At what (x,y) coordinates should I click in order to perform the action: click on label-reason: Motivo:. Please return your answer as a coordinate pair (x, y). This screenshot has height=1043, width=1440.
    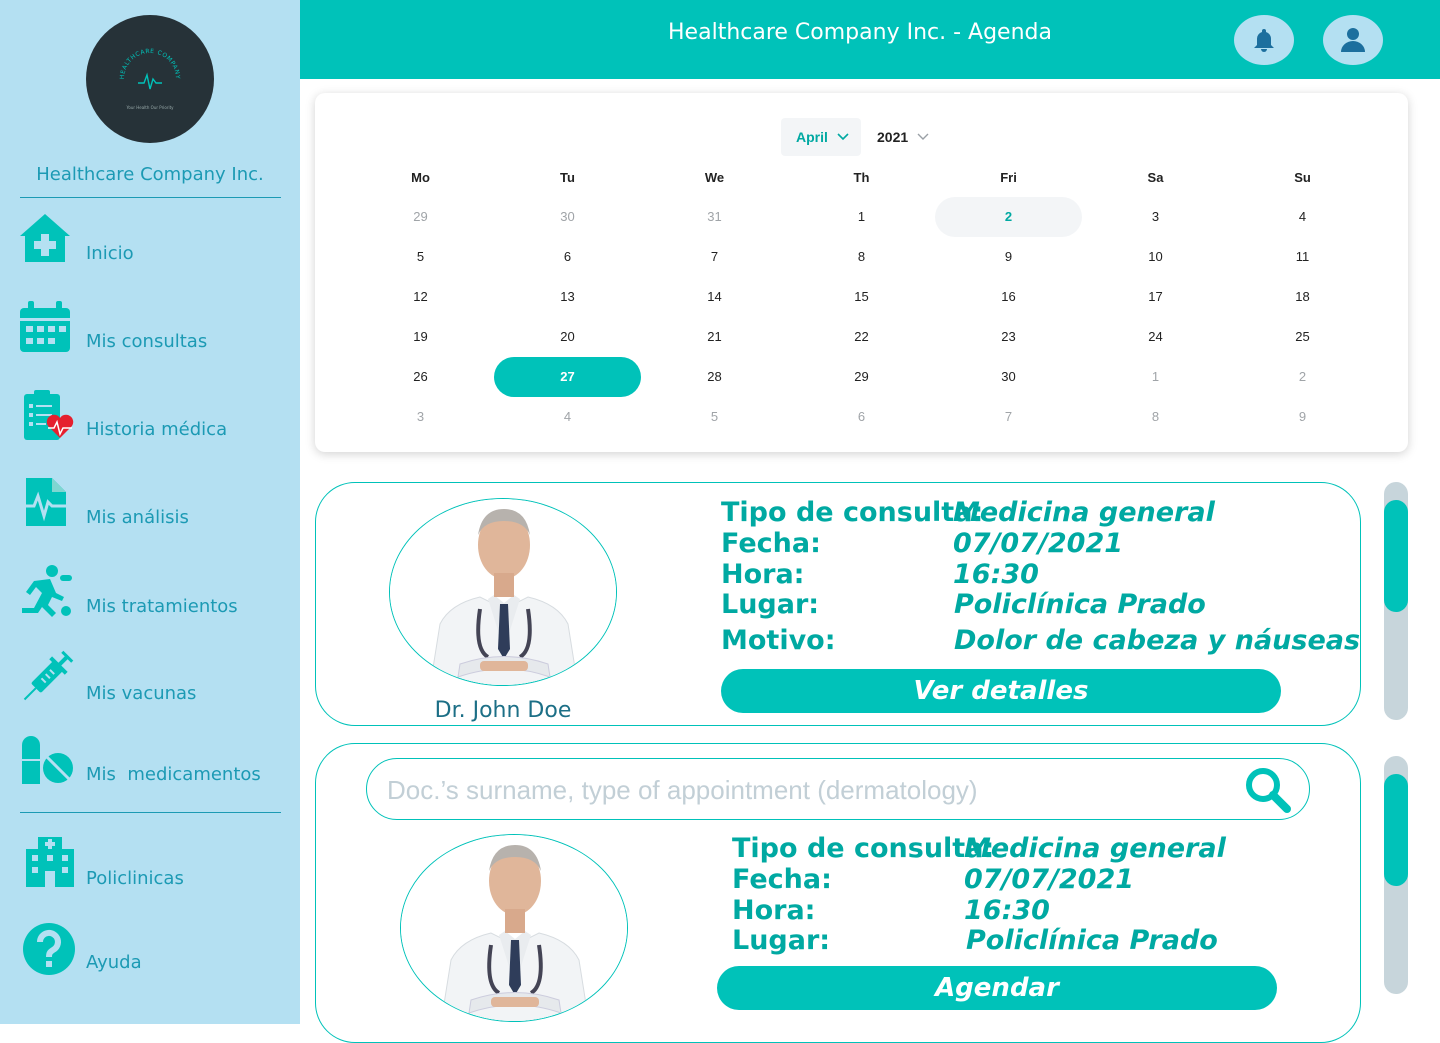
    Looking at the image, I should click on (778, 640).